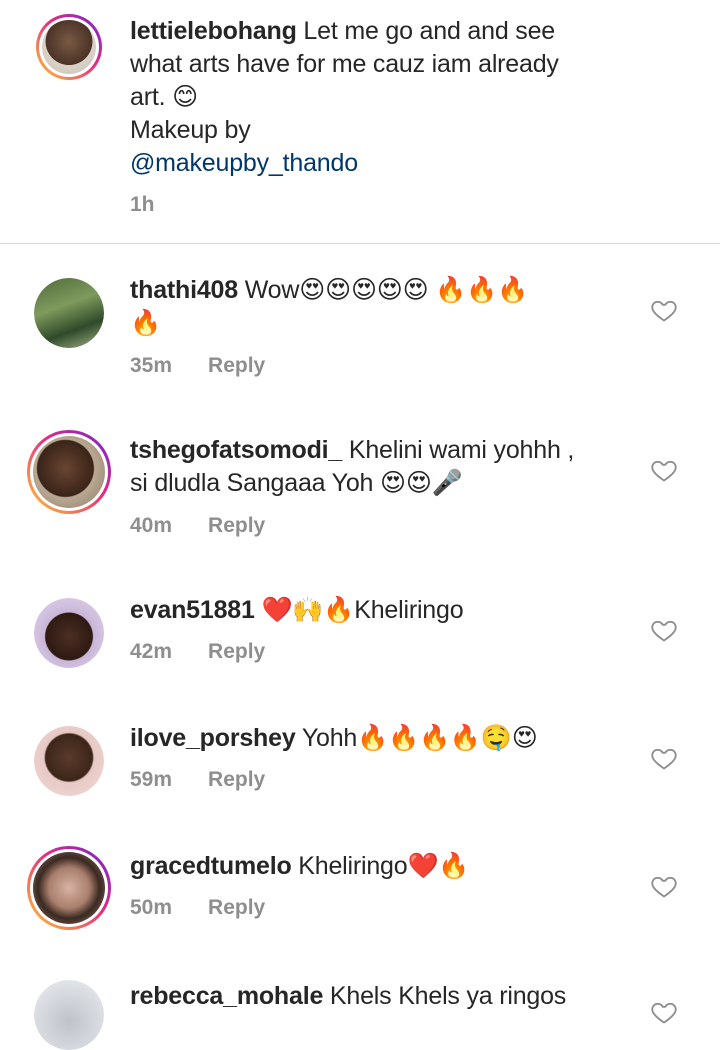 Image resolution: width=720 pixels, height=1050 pixels. Describe the element at coordinates (197, 652) in the screenshot. I see `comment-meta: 42m Reply` at that location.